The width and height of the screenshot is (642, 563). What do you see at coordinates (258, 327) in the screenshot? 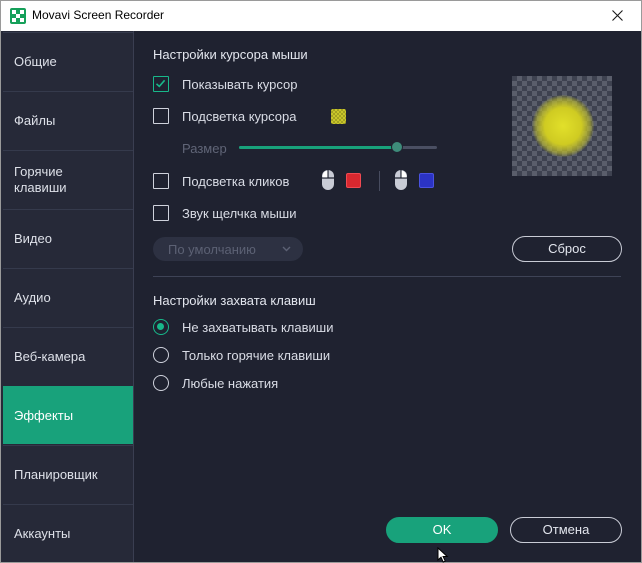
I see `radio-no-key-capture-label: Не захватывать клавиши` at bounding box center [258, 327].